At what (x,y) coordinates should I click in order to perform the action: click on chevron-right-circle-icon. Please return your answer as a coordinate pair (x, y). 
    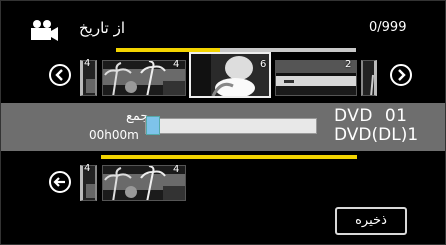
    Looking at the image, I should click on (402, 75).